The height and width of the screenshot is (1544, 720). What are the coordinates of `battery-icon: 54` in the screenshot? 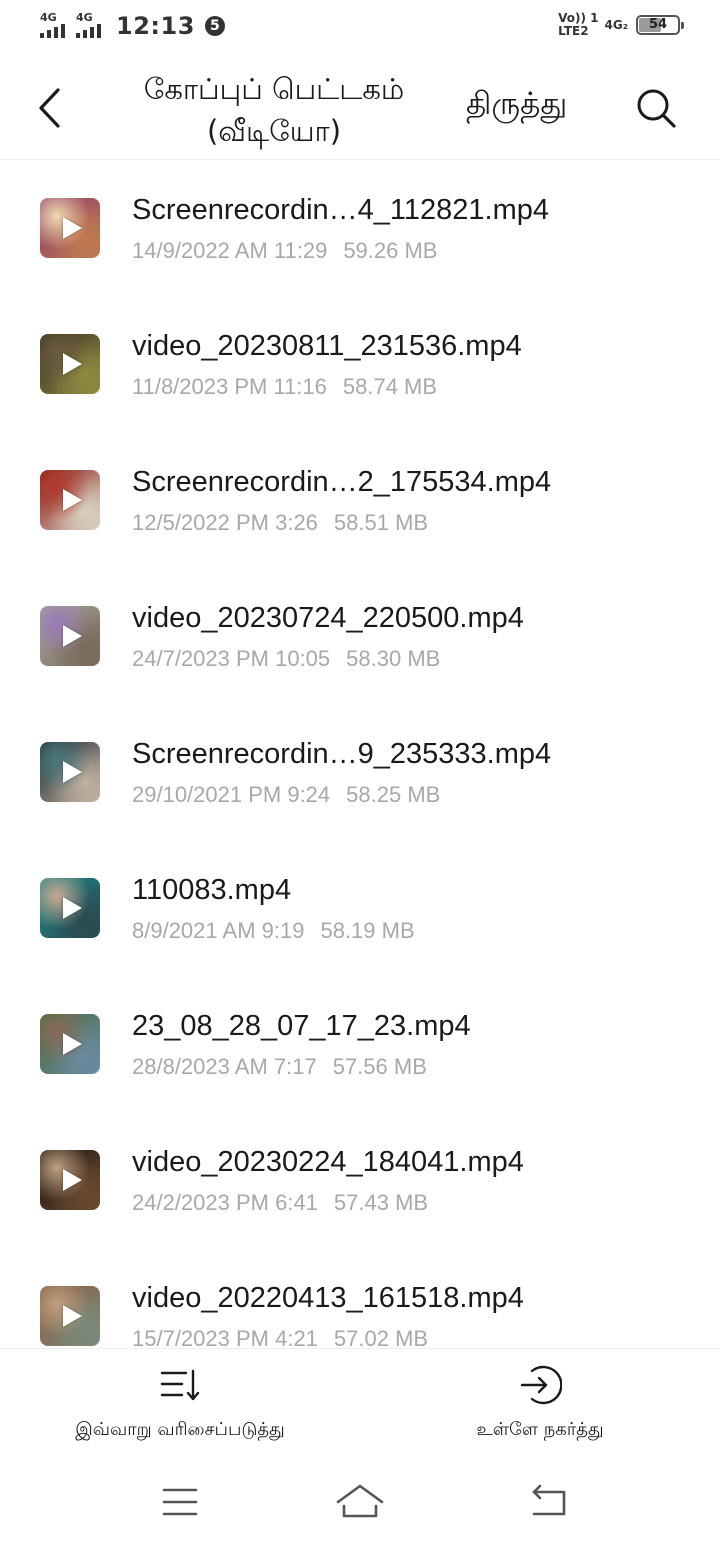 It's located at (660, 25).